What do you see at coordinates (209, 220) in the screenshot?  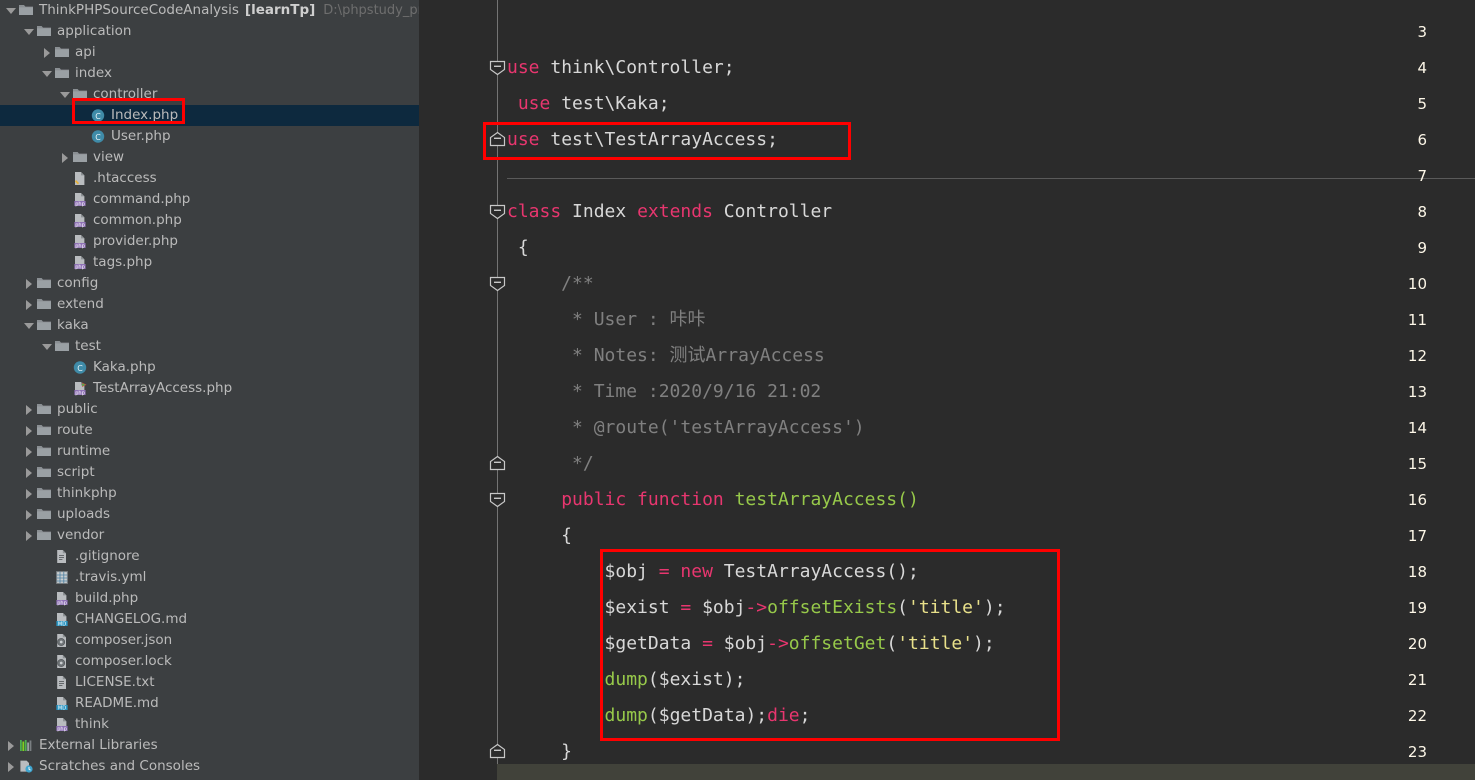 I see `sidebar-item-common-php: php common.php` at bounding box center [209, 220].